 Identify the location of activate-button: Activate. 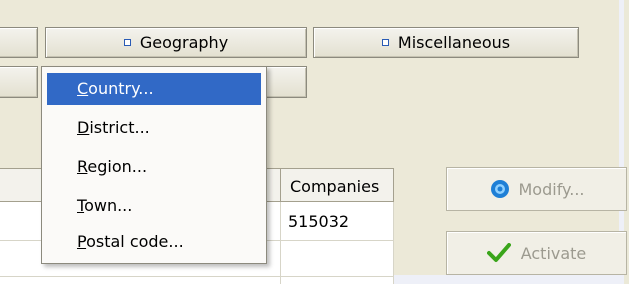
(536, 253).